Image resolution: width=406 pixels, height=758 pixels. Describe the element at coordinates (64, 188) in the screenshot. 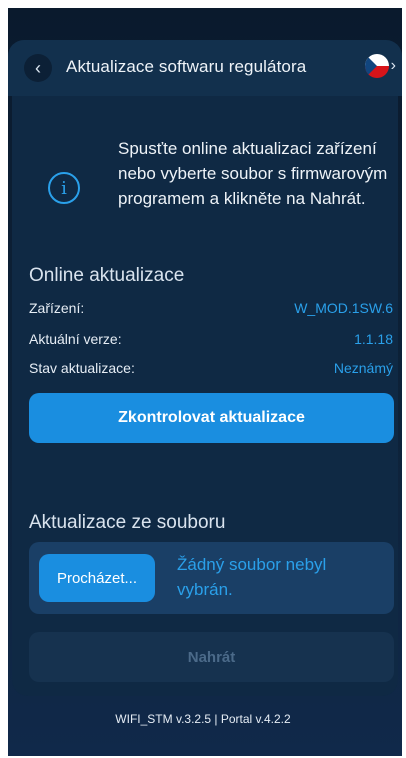

I see `info-icon: i` at that location.